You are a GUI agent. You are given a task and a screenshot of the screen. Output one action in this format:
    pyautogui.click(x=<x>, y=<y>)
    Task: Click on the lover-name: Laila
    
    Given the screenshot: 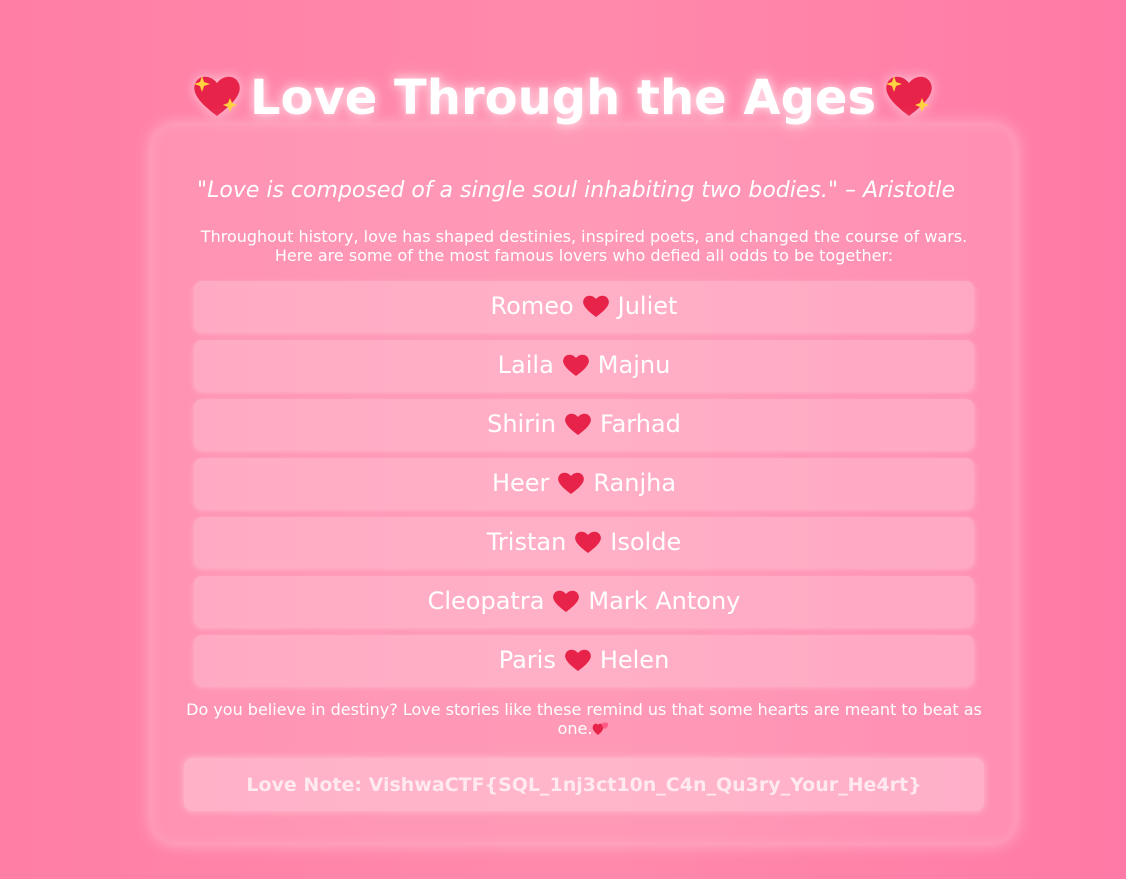 What is the action you would take?
    pyautogui.click(x=525, y=365)
    